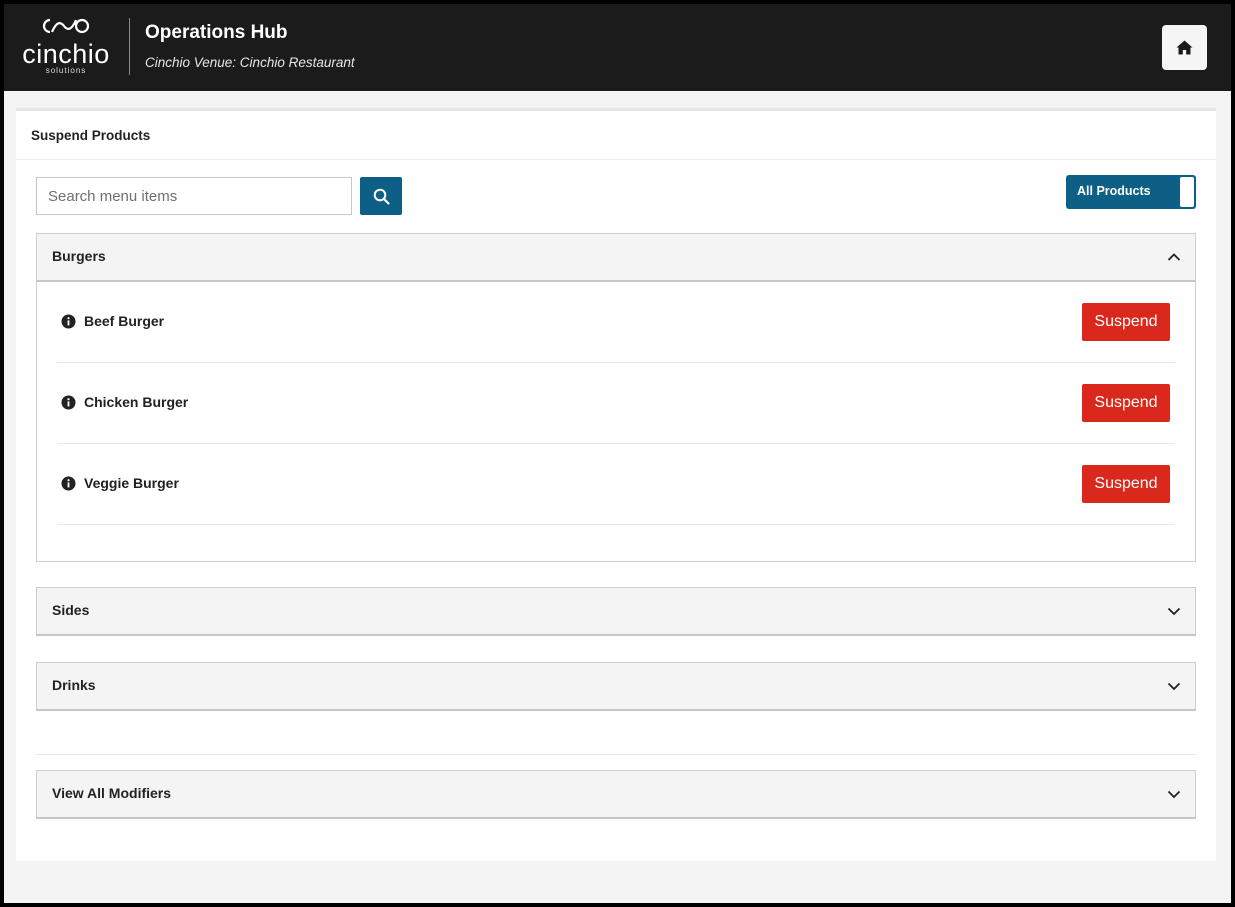 This screenshot has width=1235, height=907. What do you see at coordinates (616, 159) in the screenshot?
I see `panel-divider` at bounding box center [616, 159].